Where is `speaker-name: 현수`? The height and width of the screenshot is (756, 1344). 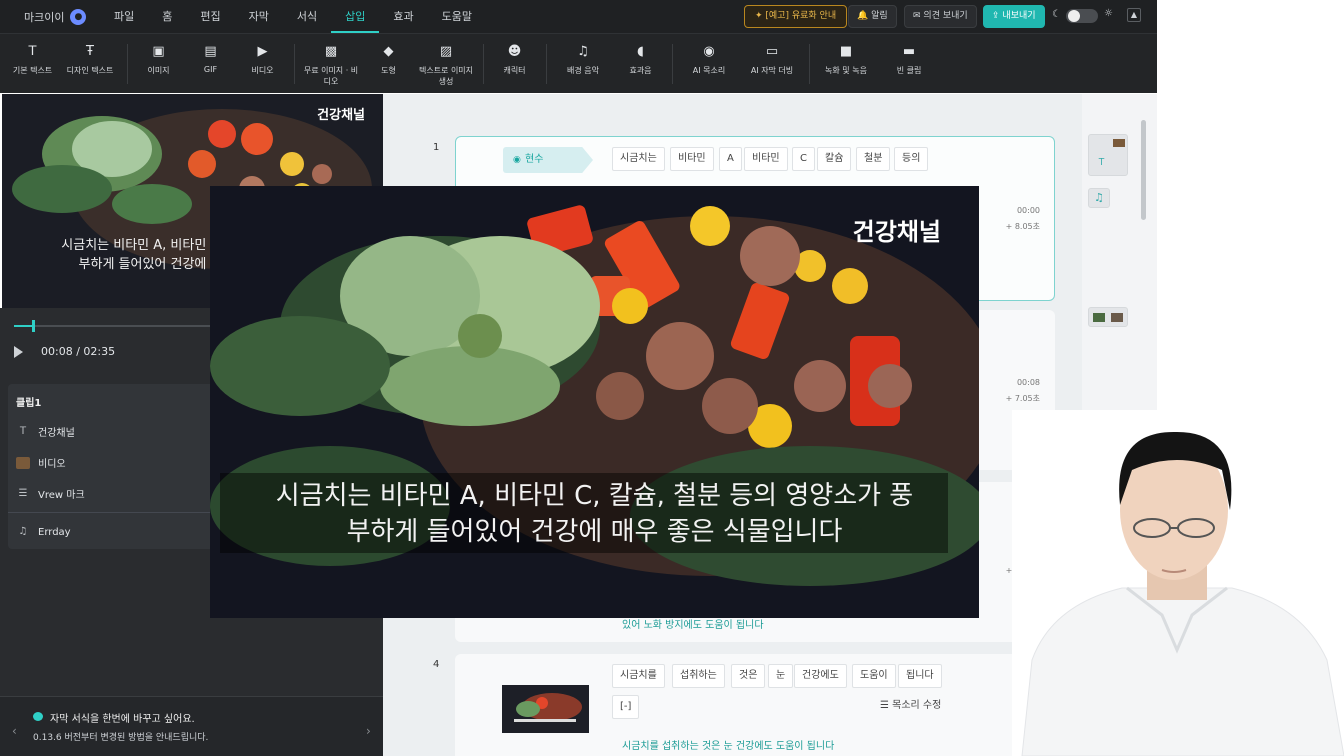 speaker-name: 현수 is located at coordinates (534, 159).